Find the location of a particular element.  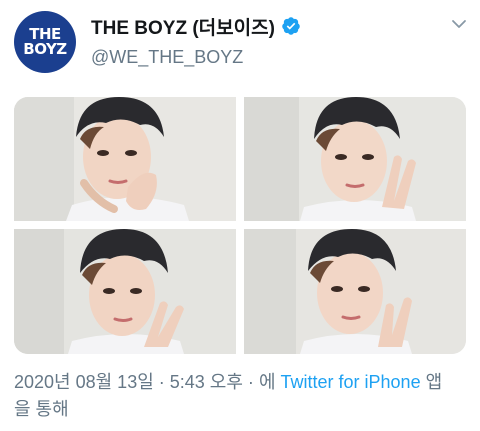

verified-badge-icon is located at coordinates (291, 26).